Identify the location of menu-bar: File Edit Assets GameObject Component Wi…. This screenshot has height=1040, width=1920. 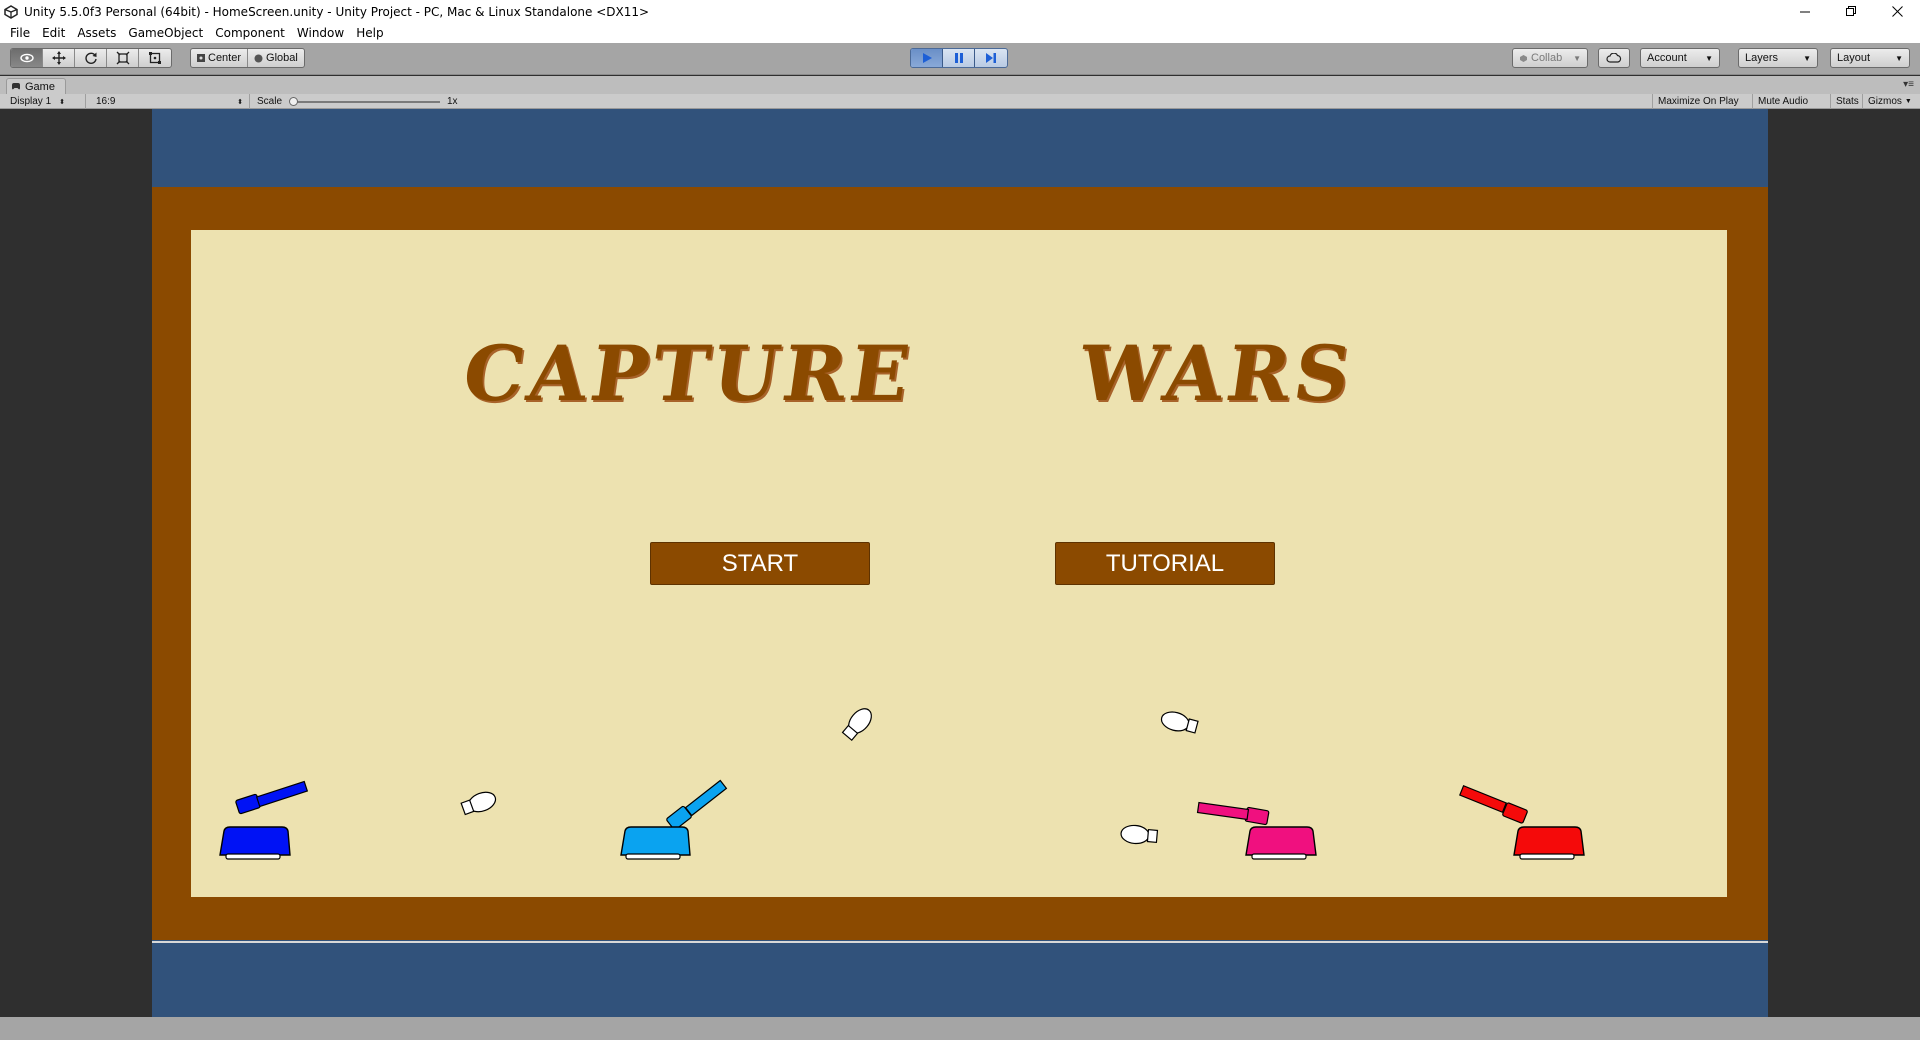
(960, 33).